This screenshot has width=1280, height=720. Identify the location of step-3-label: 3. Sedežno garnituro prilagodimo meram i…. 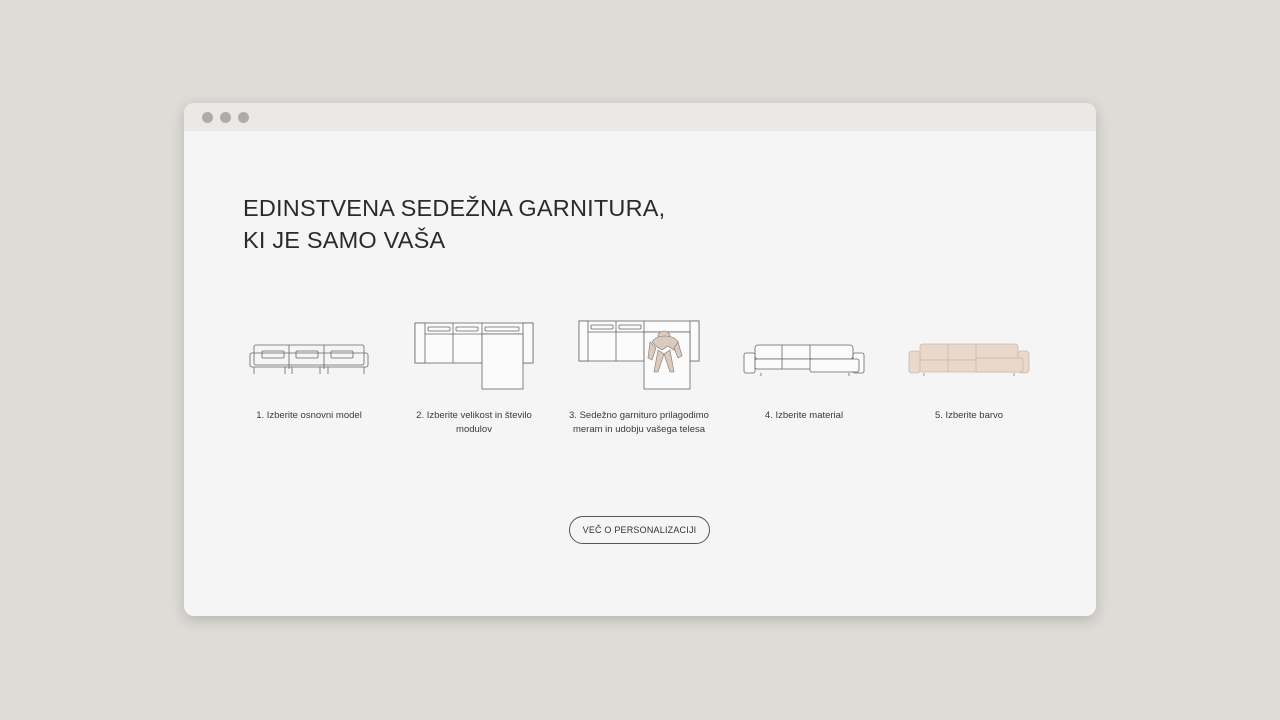
(639, 422).